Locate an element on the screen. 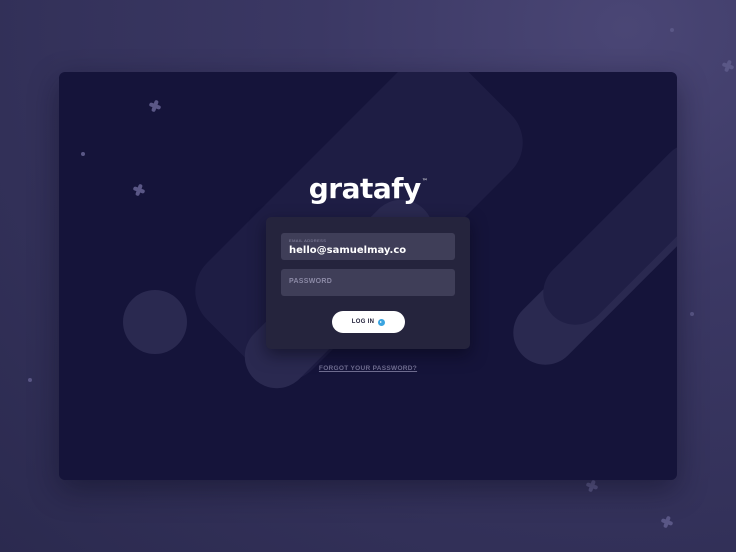  brand-logo: gratafy™ is located at coordinates (368, 188).